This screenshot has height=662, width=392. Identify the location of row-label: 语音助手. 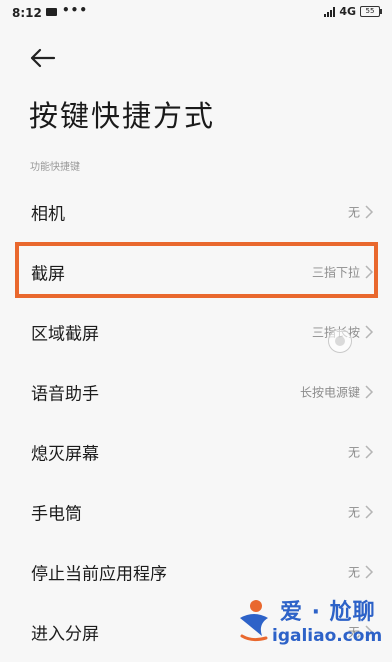
(65, 394).